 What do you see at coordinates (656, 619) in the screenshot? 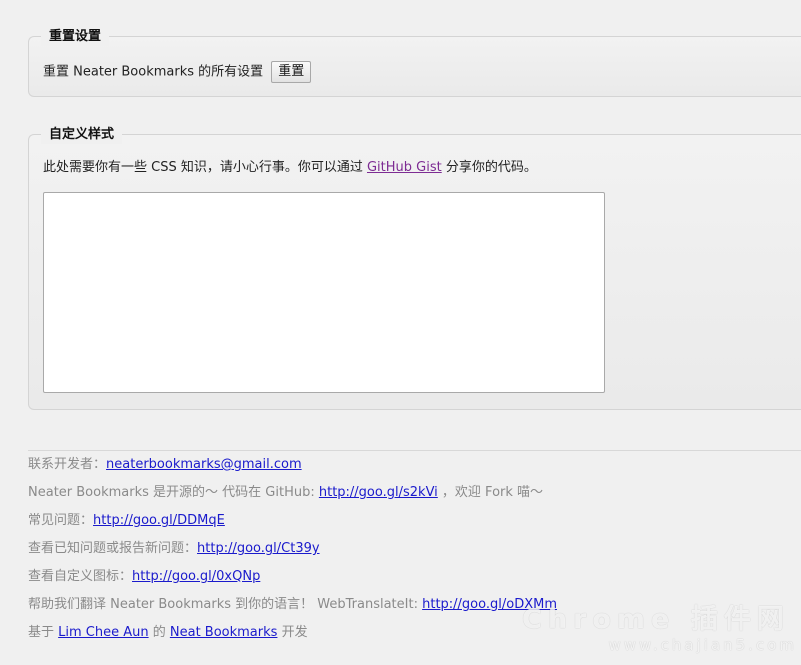
I see `watermark-main: Chrome 插件网` at bounding box center [656, 619].